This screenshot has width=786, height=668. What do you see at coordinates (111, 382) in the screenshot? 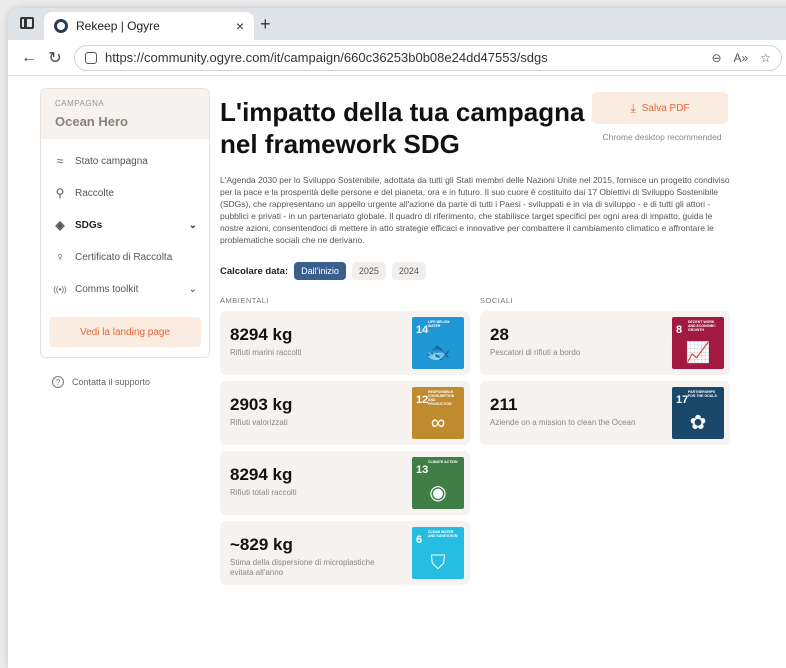
I see `support-label: Contatta il supporto` at bounding box center [111, 382].